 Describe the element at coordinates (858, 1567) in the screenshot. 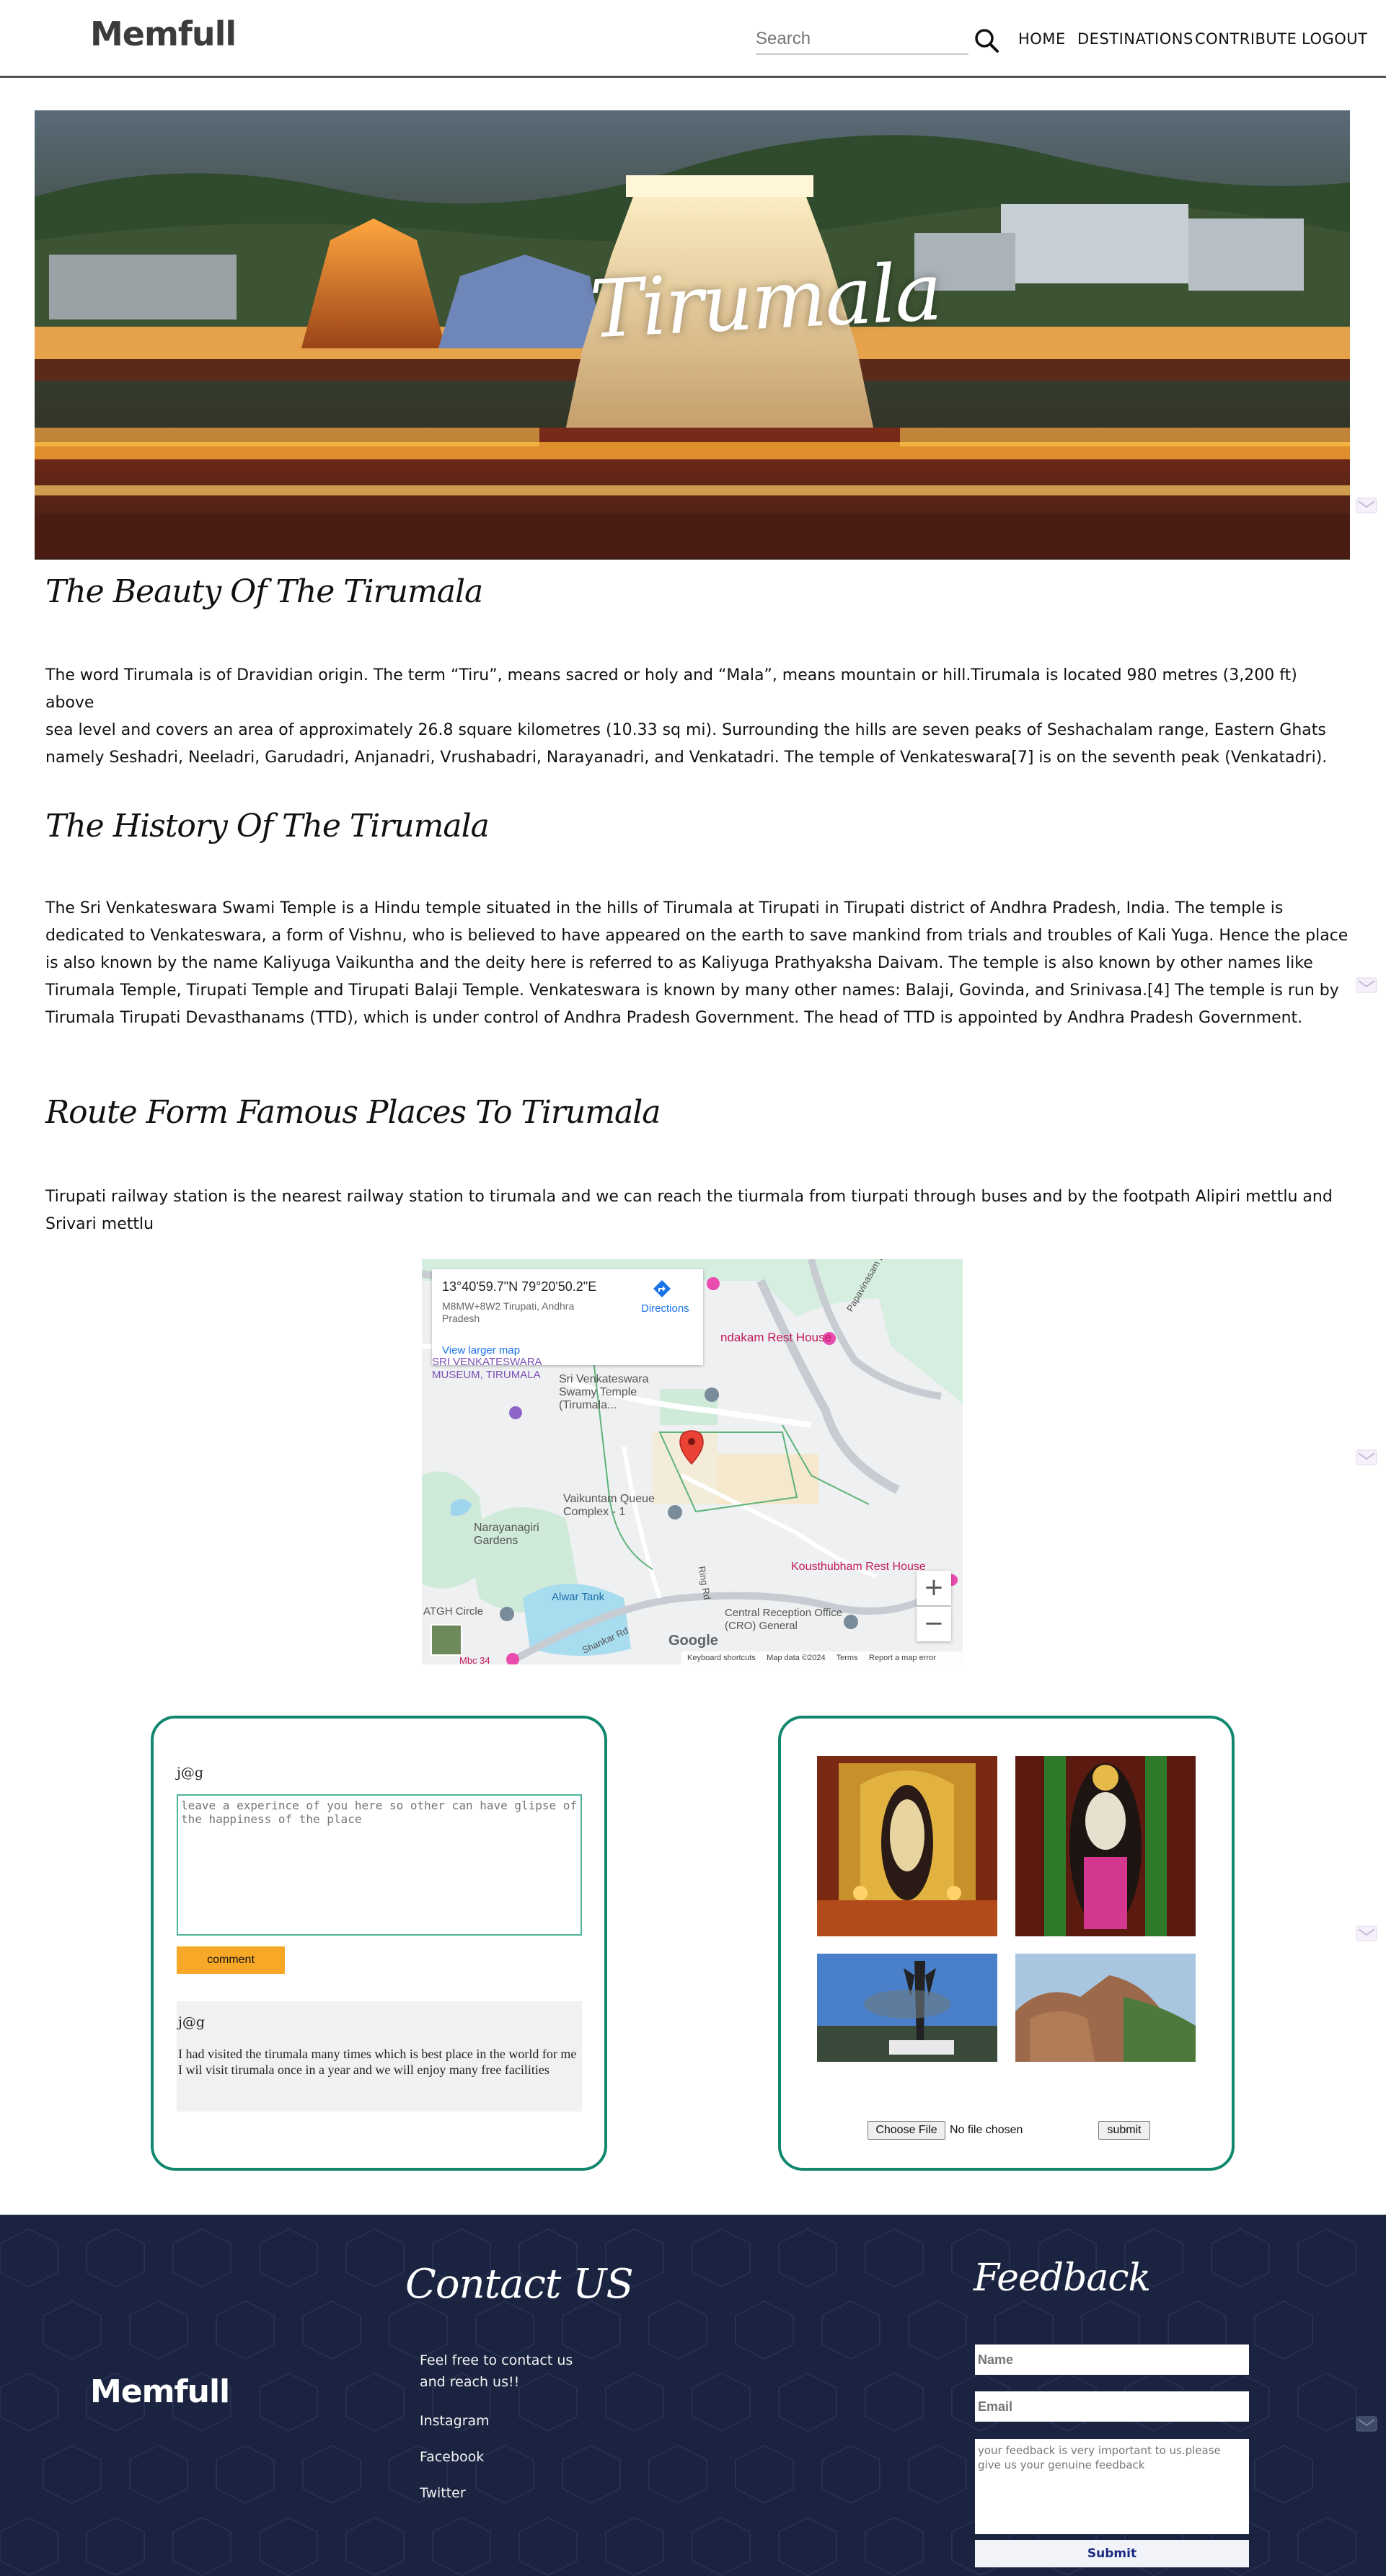

I see `map-label-kousthubham: Kousthubham Rest House` at that location.